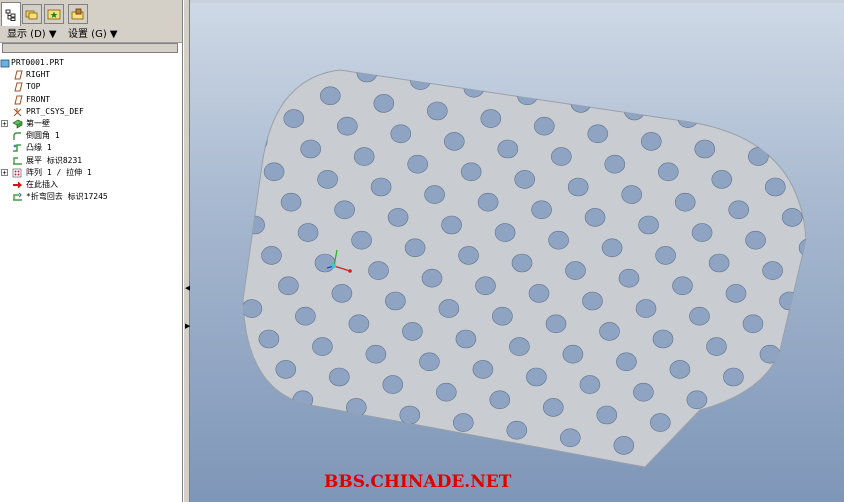  Describe the element at coordinates (186, 251) in the screenshot. I see `panel-splitter: ◀ ▶` at that location.